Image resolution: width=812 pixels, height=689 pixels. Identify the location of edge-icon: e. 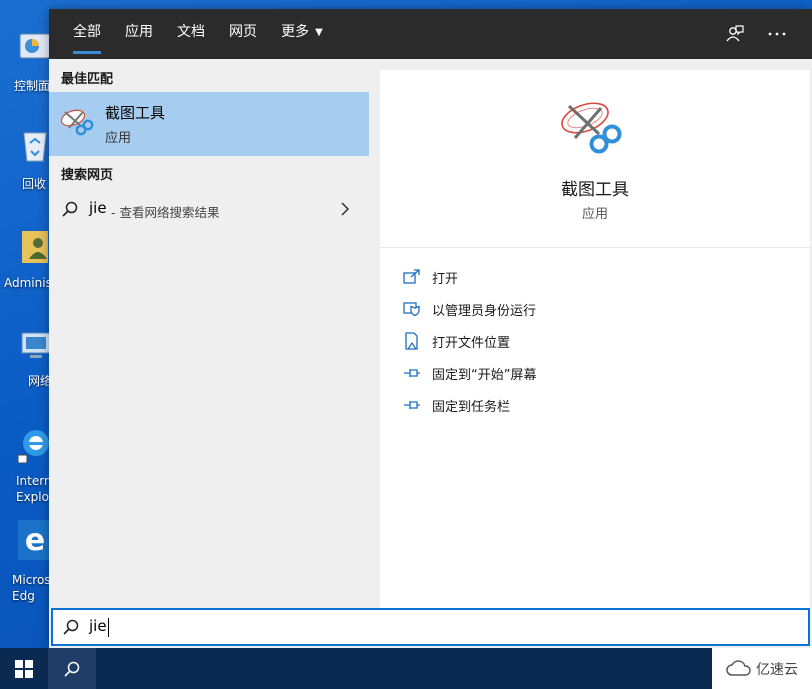
(35, 540).